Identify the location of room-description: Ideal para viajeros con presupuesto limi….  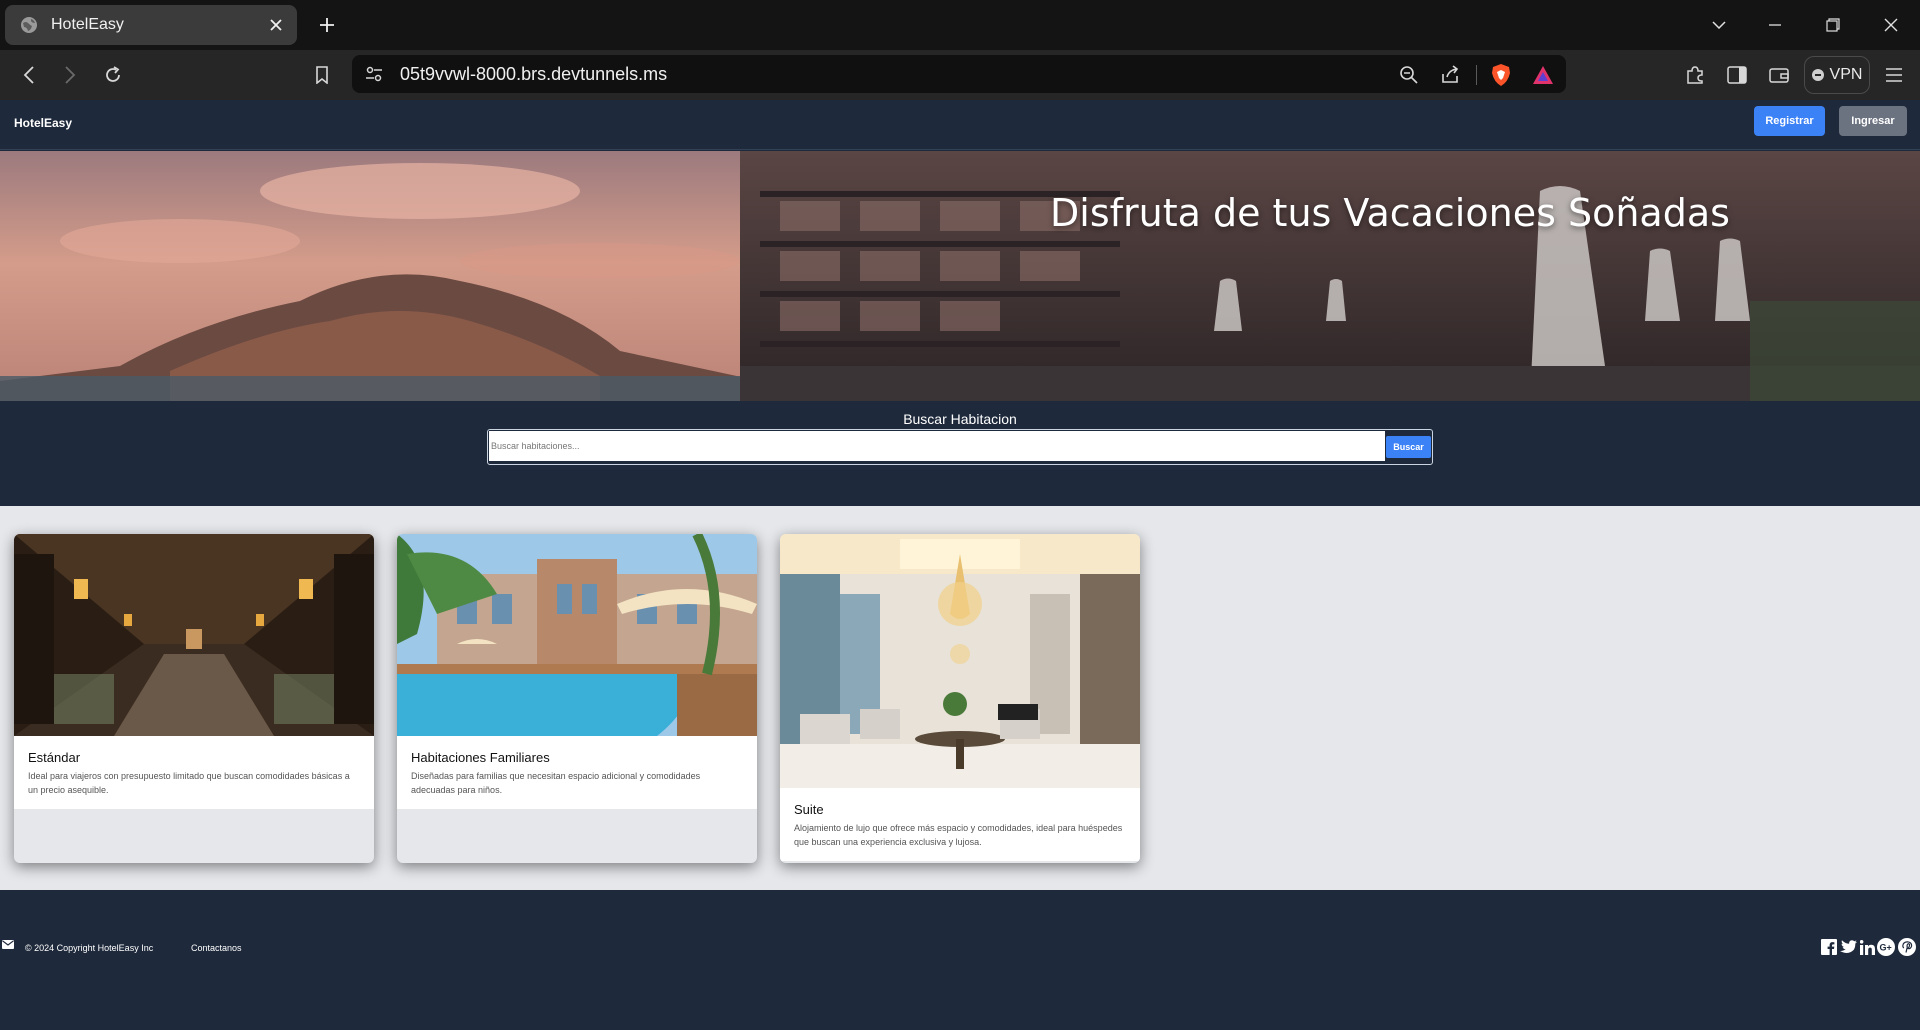
(189, 783).